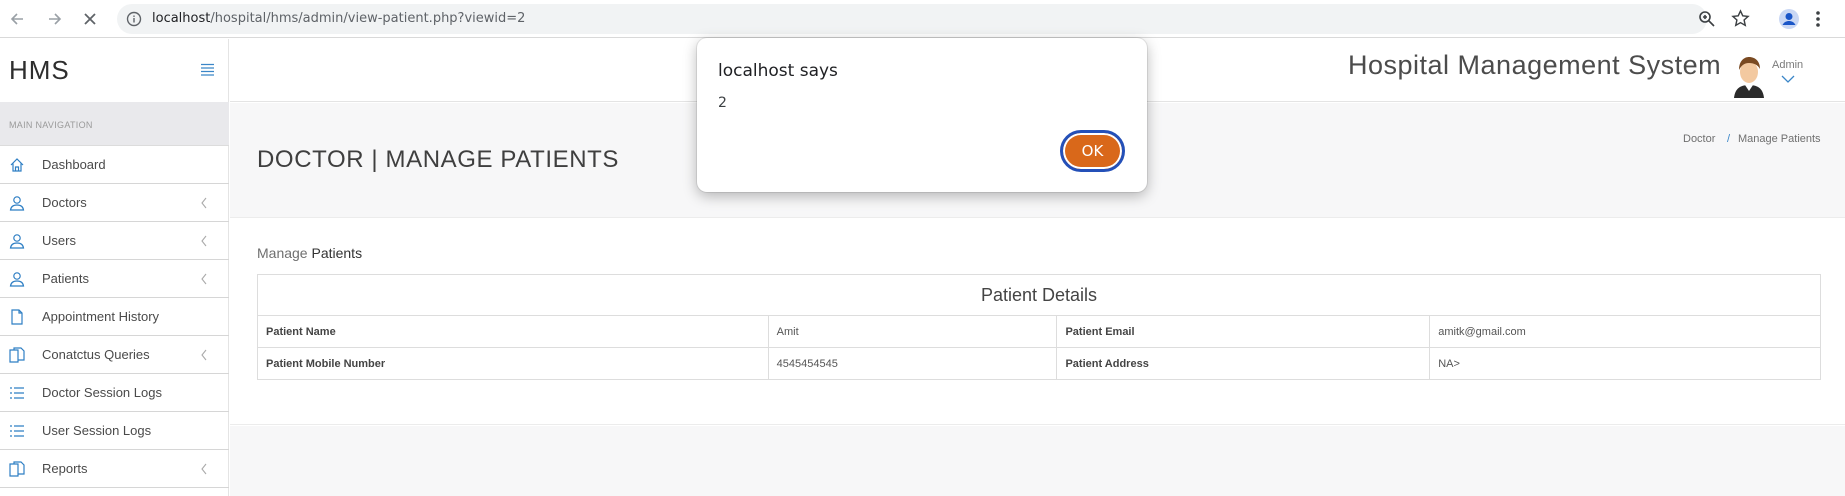 This screenshot has width=1845, height=496. Describe the element at coordinates (438, 159) in the screenshot. I see `page-title: DOCTOR | MANAGE PATIENTS` at that location.